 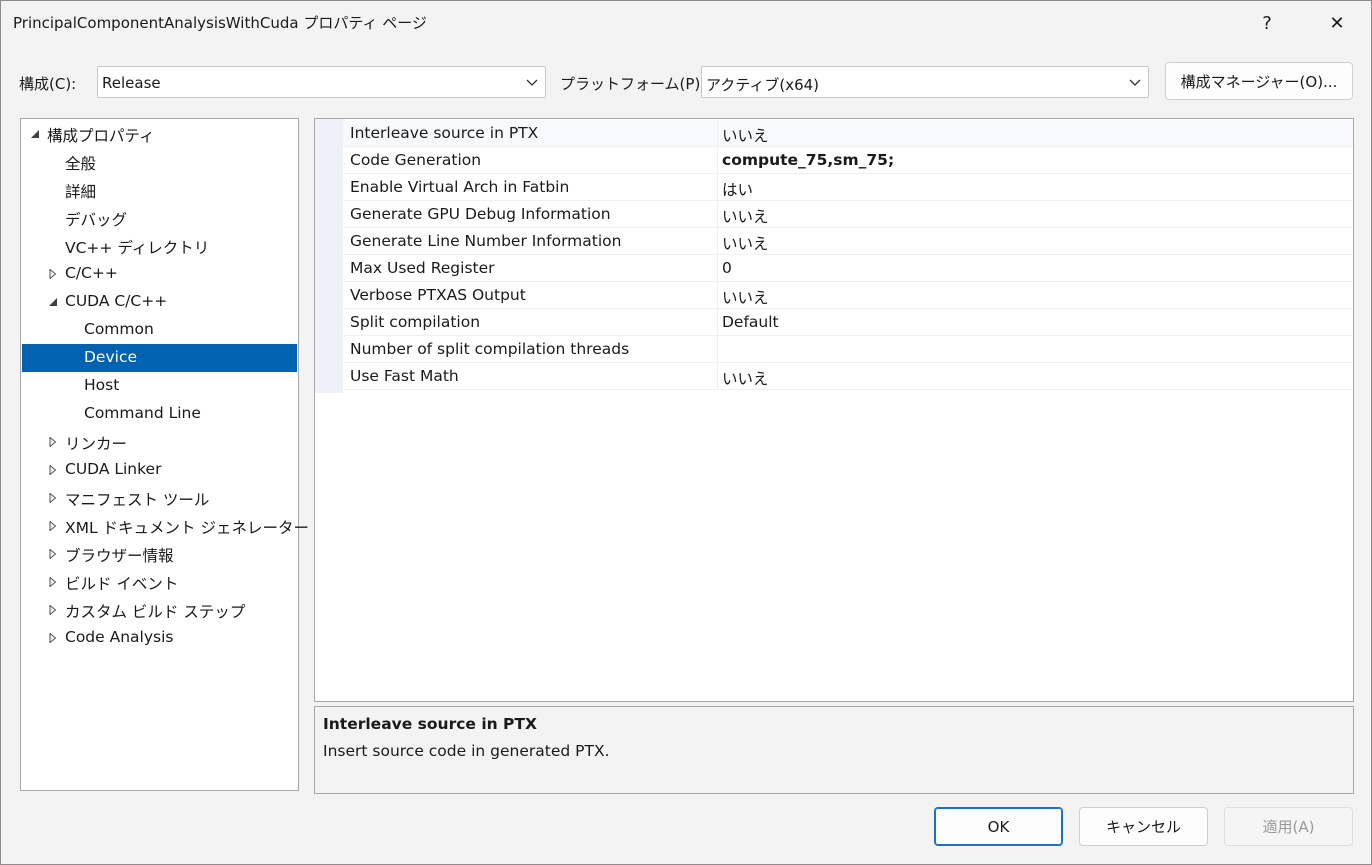 What do you see at coordinates (460, 187) in the screenshot?
I see `property-name: Enable Virtual Arch in Fatbin` at bounding box center [460, 187].